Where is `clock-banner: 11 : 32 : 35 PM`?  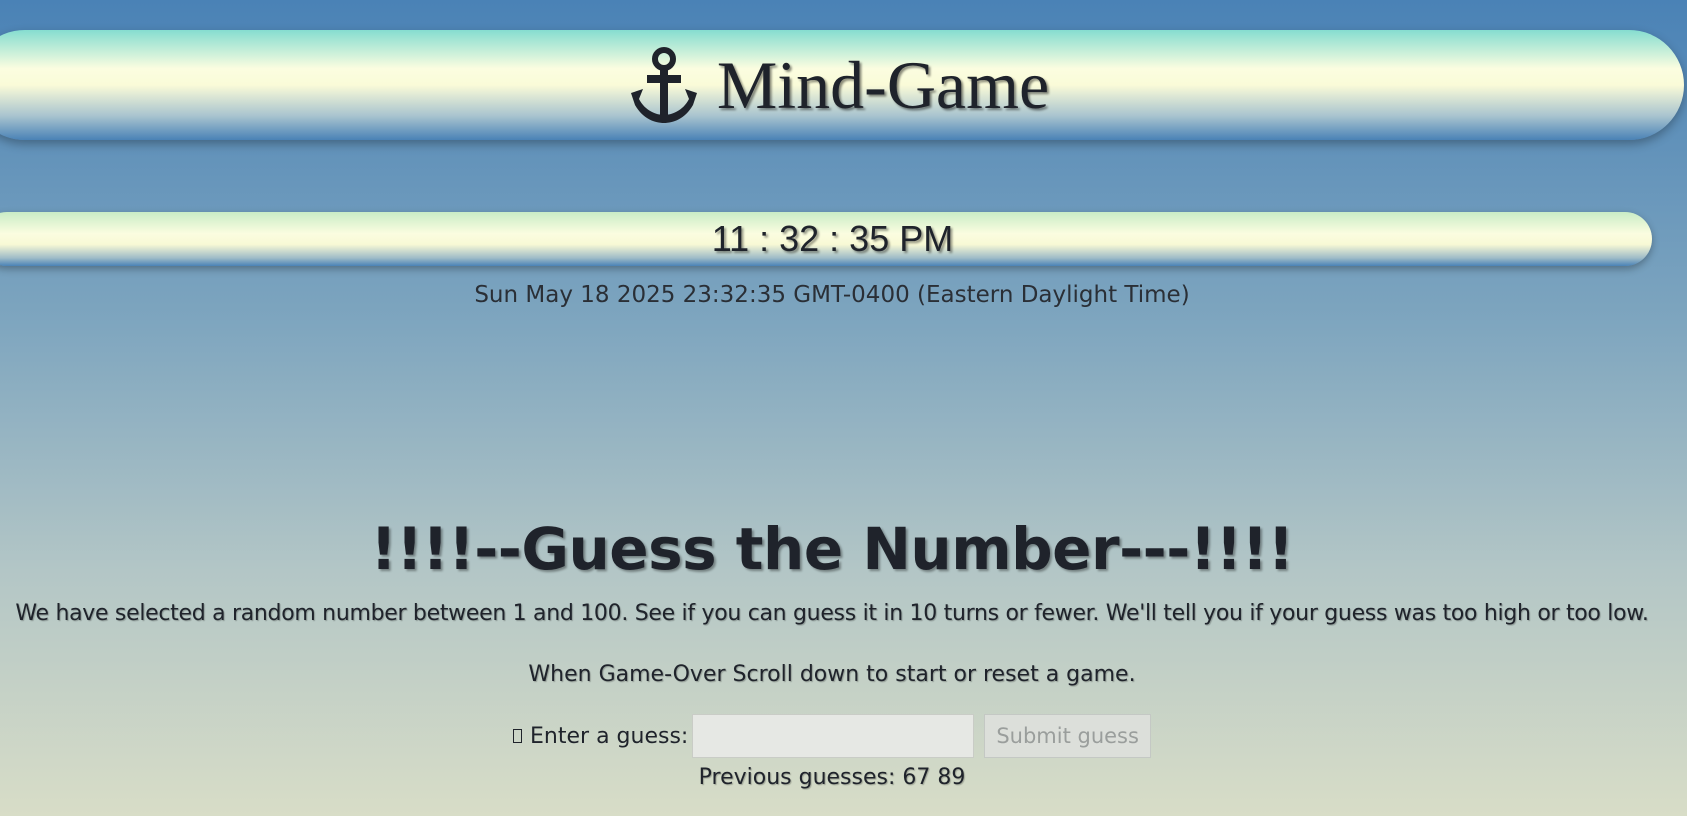
clock-banner: 11 : 32 : 35 PM is located at coordinates (826, 239).